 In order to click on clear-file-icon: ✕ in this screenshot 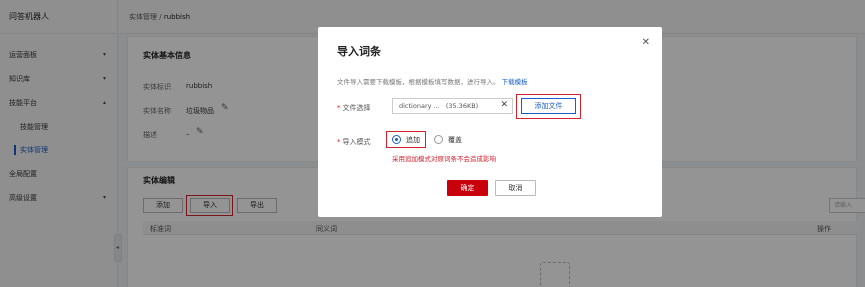, I will do `click(504, 105)`.